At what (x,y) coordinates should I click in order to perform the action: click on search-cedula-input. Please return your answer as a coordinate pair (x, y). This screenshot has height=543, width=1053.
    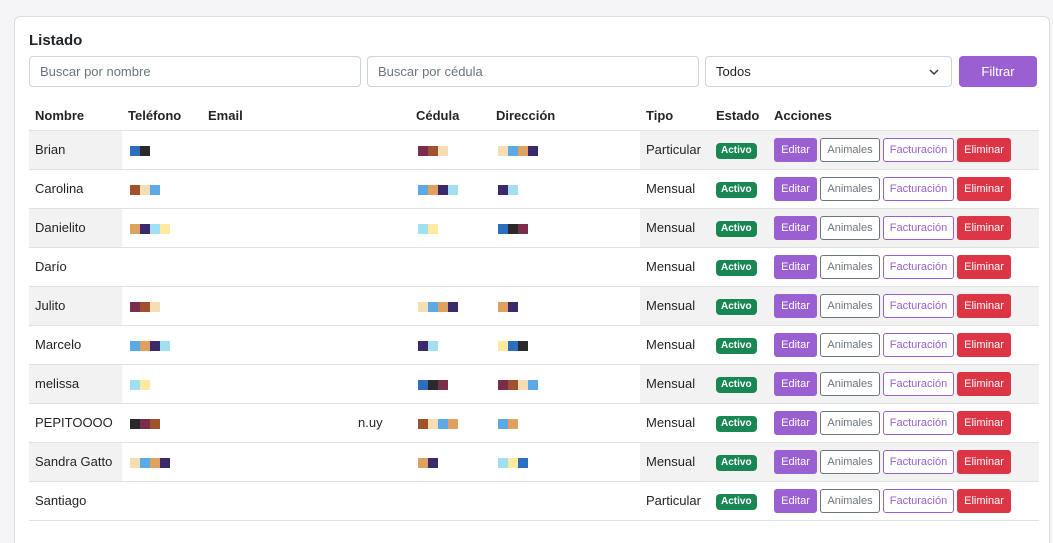
    Looking at the image, I should click on (533, 71).